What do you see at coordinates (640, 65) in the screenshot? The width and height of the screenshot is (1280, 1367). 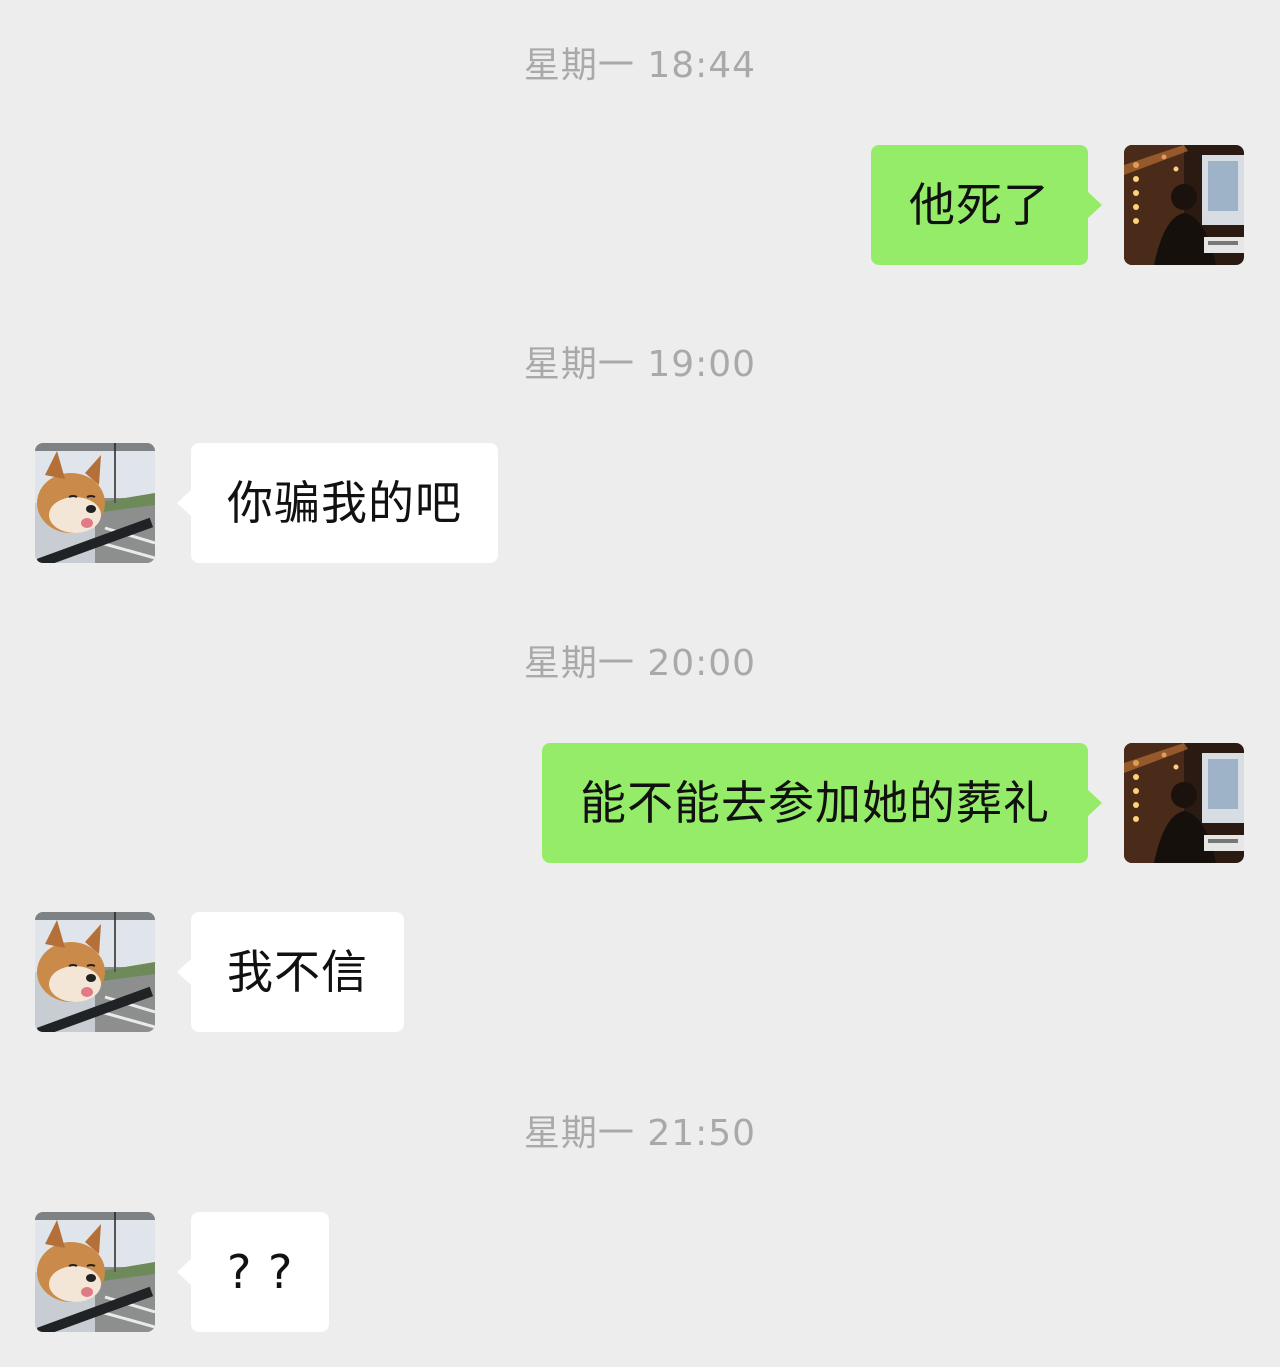 I see `timestamp: 星期一 18:44` at bounding box center [640, 65].